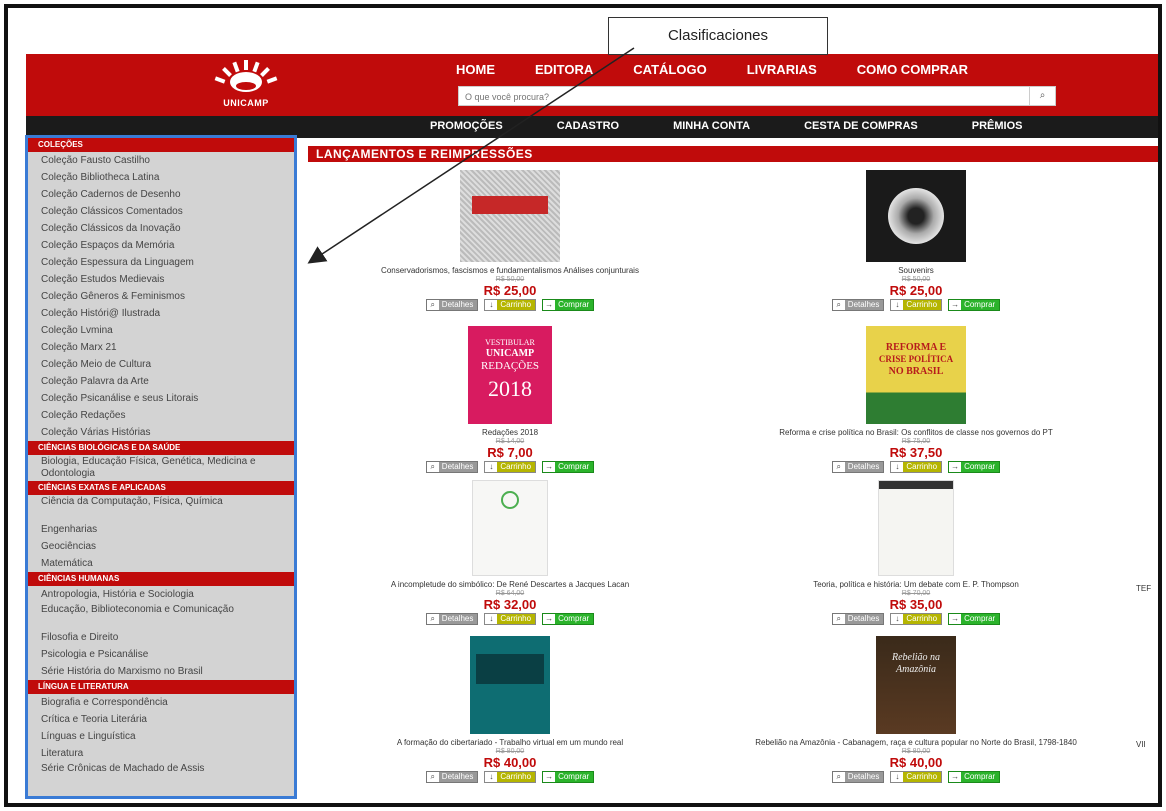 The width and height of the screenshot is (1166, 811). What do you see at coordinates (466, 126) in the screenshot?
I see `nav-promocoes: PROMOÇÕES` at bounding box center [466, 126].